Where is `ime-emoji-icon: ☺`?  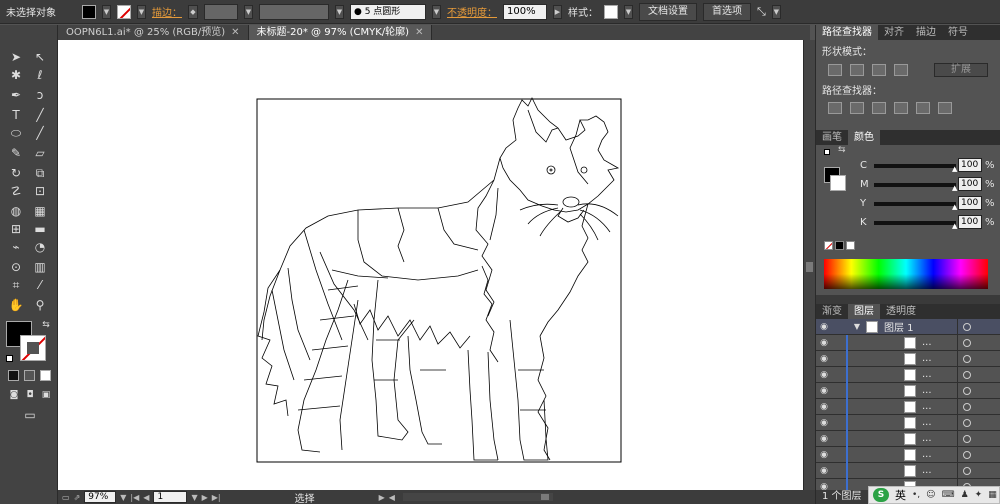
ime-emoji-icon: ☺ is located at coordinates (930, 495).